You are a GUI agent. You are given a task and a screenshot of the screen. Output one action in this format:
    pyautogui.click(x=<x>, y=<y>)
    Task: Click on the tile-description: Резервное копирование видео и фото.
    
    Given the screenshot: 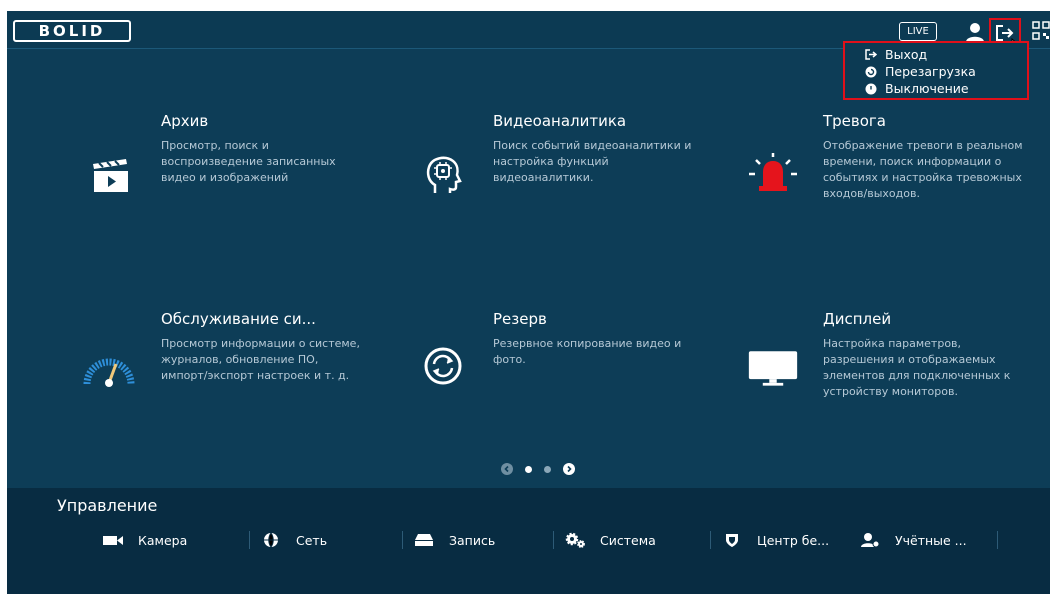 What is the action you would take?
    pyautogui.click(x=587, y=351)
    